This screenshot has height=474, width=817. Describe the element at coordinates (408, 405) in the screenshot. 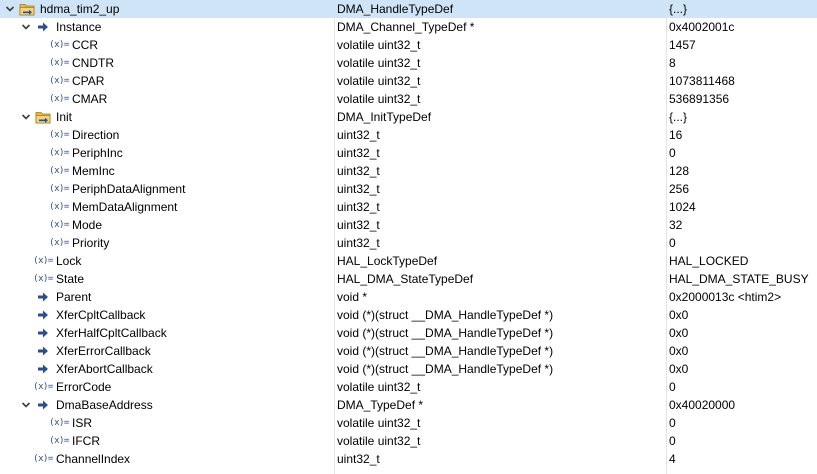

I see `tree-row: DmaBaseAddress DMA_TypeDef * 0x40020000` at that location.